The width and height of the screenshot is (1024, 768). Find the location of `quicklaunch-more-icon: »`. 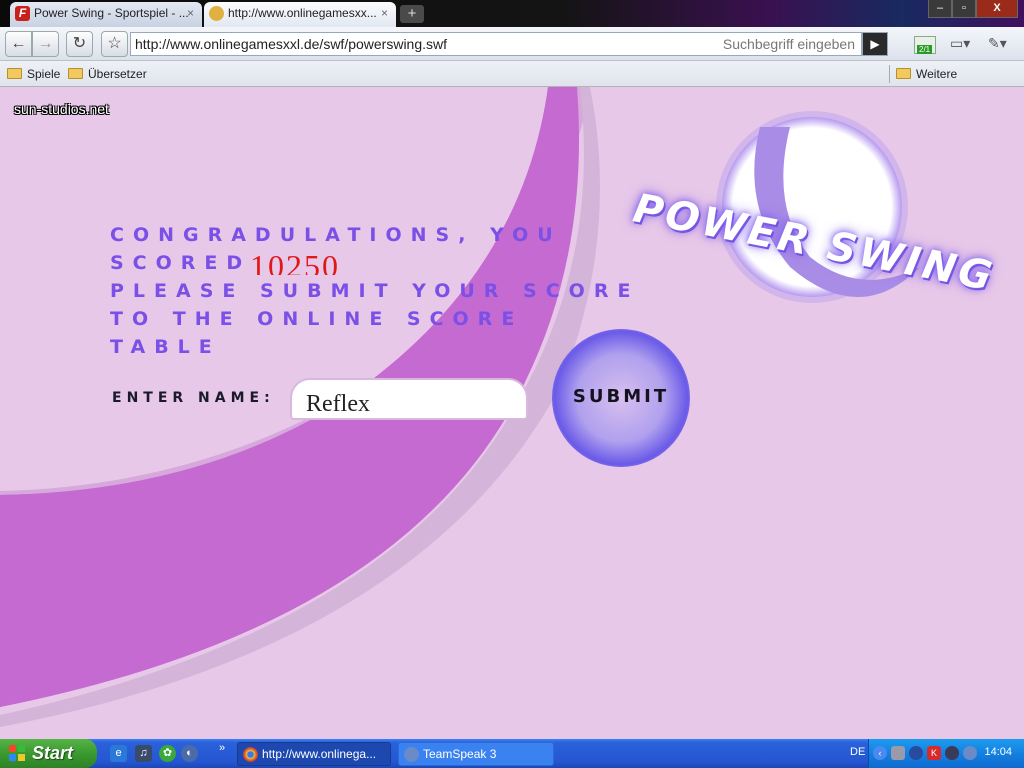

quicklaunch-more-icon: » is located at coordinates (222, 748).